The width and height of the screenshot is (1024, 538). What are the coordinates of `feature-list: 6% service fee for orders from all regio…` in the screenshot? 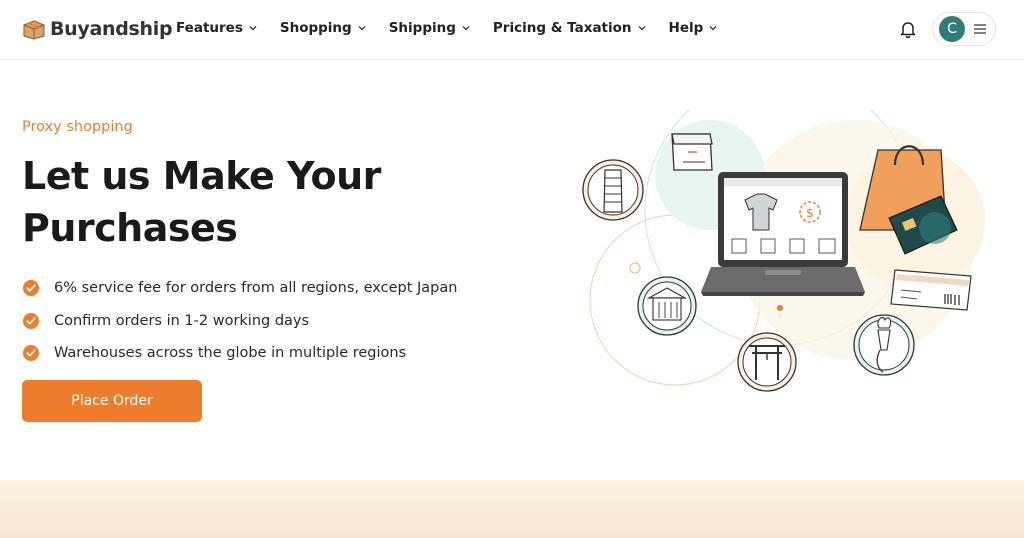 It's located at (239, 321).